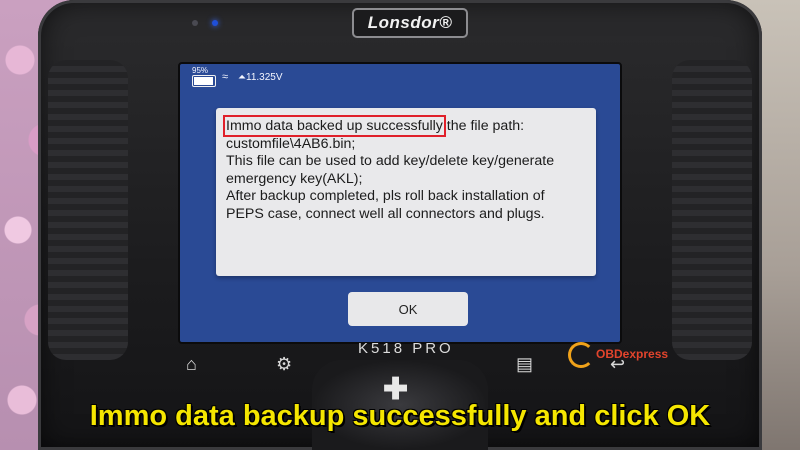 This screenshot has width=800, height=450. I want to click on right-grip, so click(712, 210).